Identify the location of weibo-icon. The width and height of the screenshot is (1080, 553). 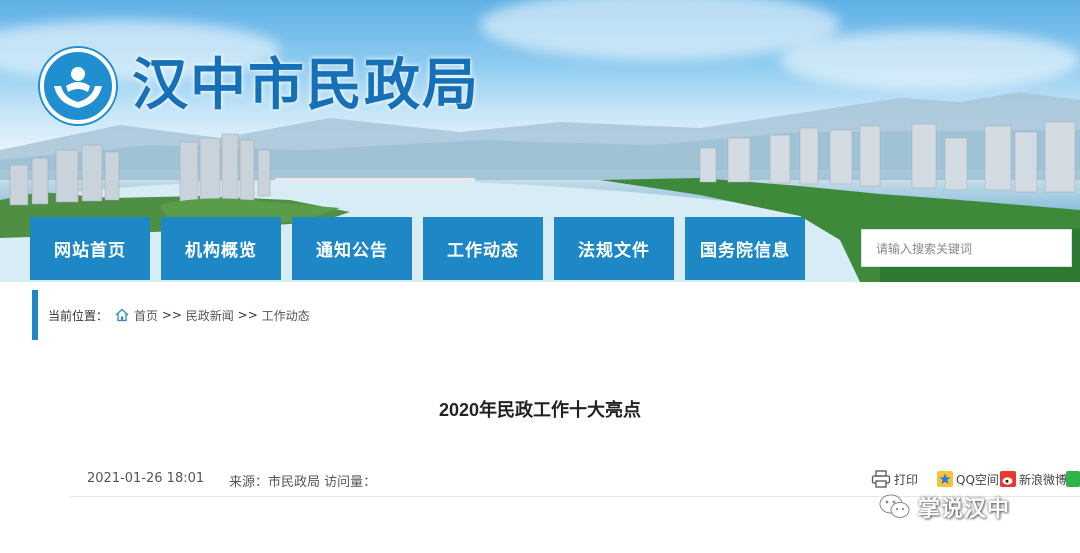
(1008, 479).